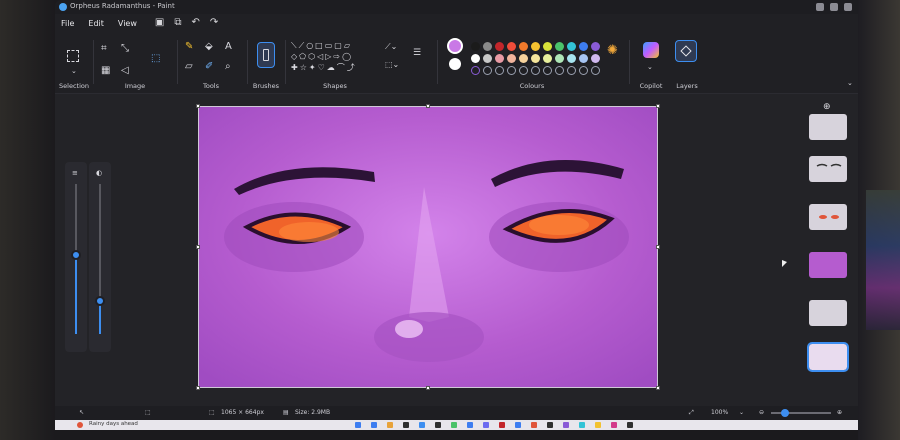  What do you see at coordinates (651, 50) in the screenshot?
I see `copilot-icon` at bounding box center [651, 50].